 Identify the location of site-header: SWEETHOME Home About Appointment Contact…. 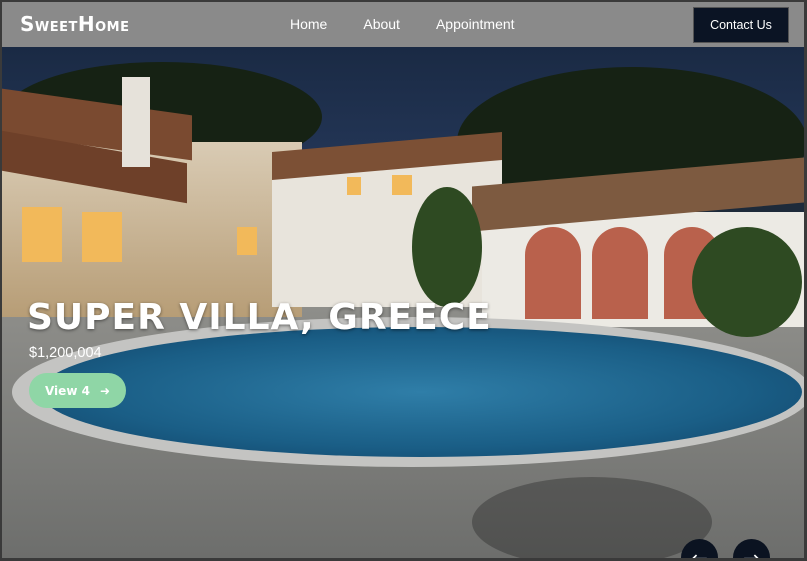
(403, 24).